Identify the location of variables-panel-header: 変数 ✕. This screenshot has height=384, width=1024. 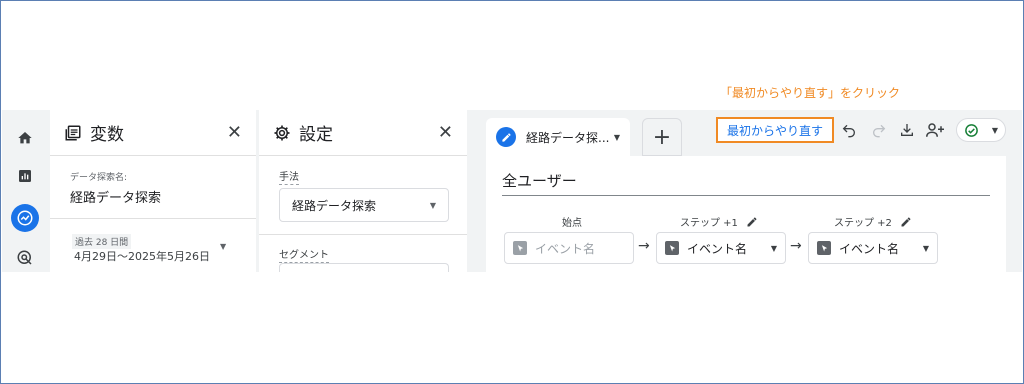
(153, 133).